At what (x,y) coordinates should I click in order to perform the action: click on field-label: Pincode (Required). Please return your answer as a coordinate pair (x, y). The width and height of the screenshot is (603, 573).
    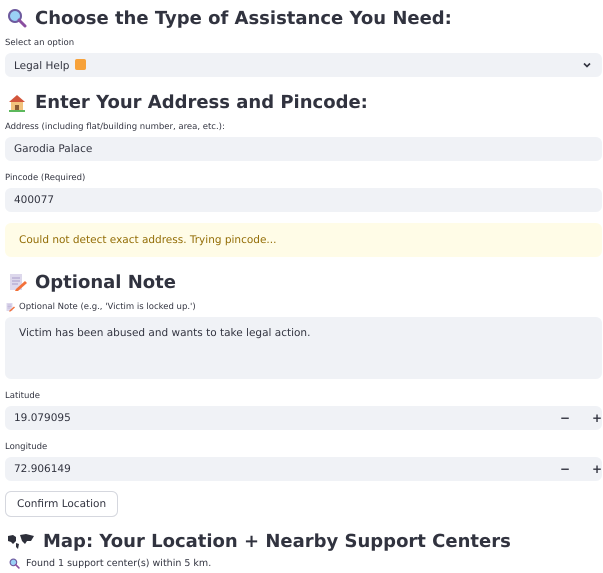
    Looking at the image, I should click on (45, 177).